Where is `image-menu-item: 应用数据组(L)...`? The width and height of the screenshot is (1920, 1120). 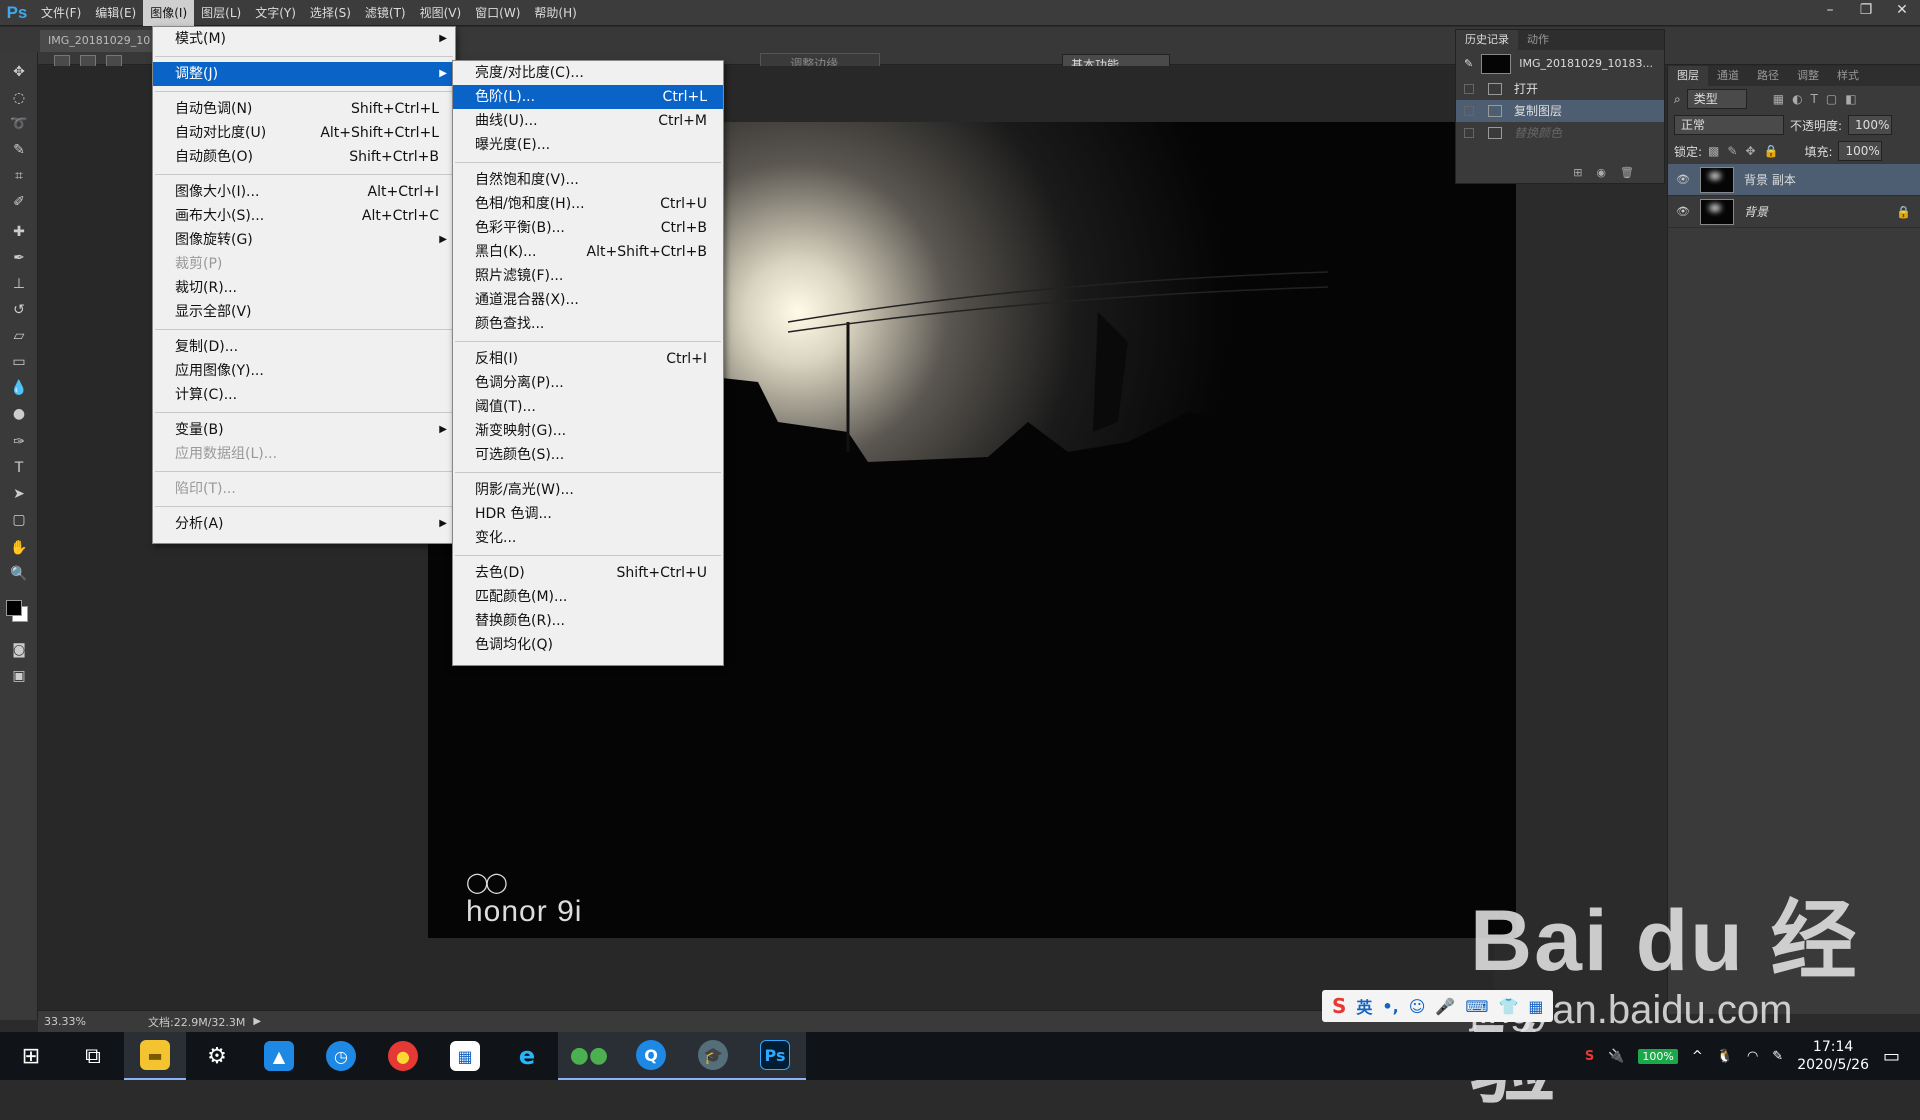 image-menu-item: 应用数据组(L)... is located at coordinates (304, 454).